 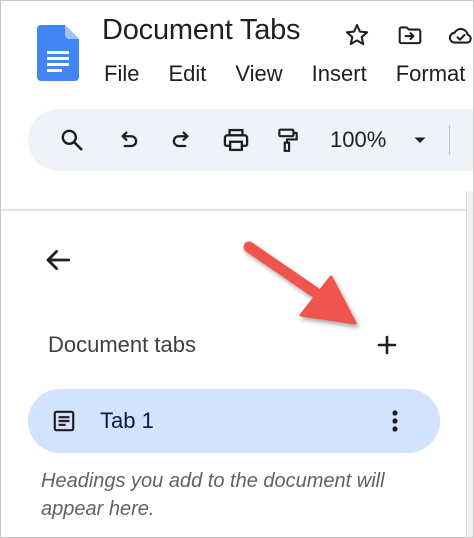 What do you see at coordinates (410, 35) in the screenshot?
I see `move-to-folder-icon` at bounding box center [410, 35].